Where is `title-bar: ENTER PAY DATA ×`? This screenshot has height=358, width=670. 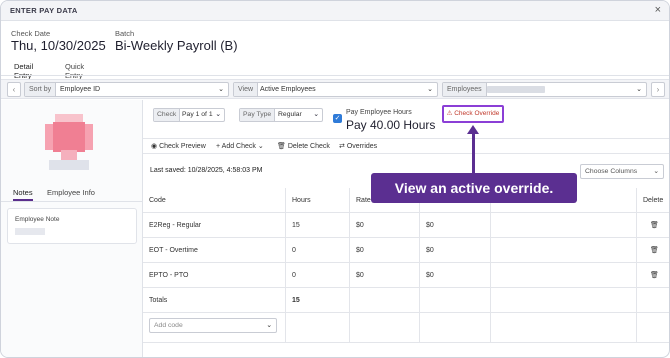 title-bar: ENTER PAY DATA × is located at coordinates (335, 11).